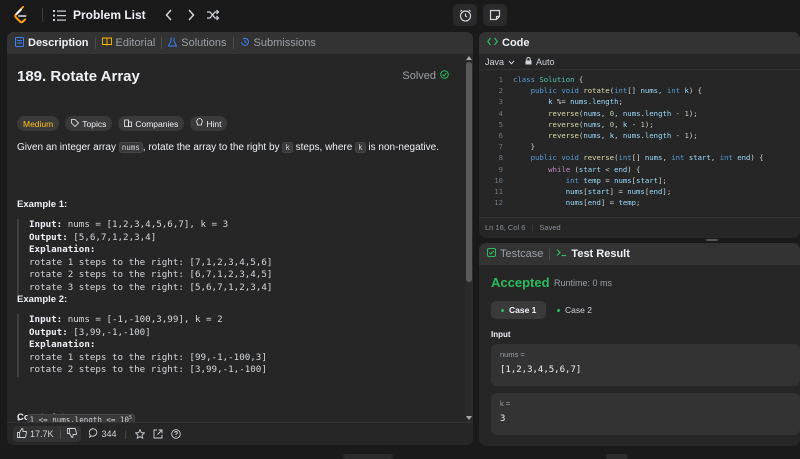 The image size is (800, 459). I want to click on building-icon, so click(128, 124).